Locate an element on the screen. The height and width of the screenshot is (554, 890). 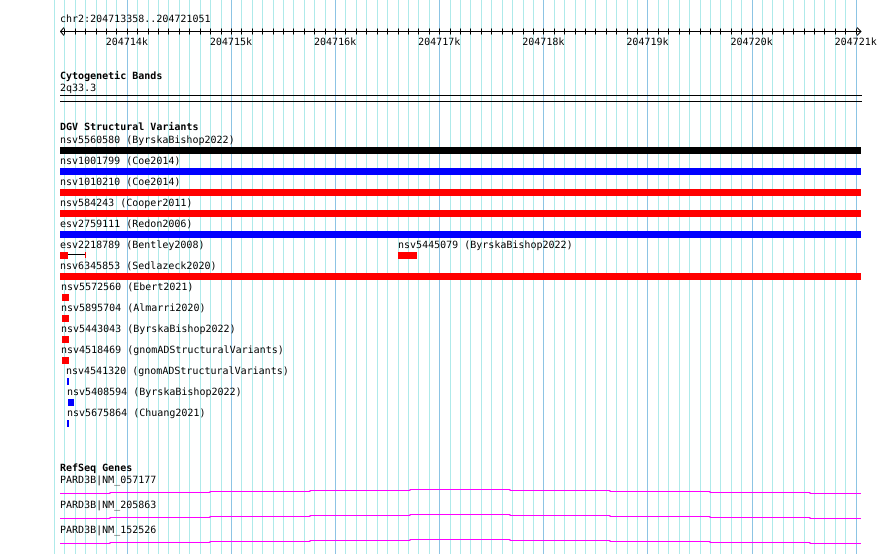
gene-label: PARD3B|NM_152526 is located at coordinates (109, 531).